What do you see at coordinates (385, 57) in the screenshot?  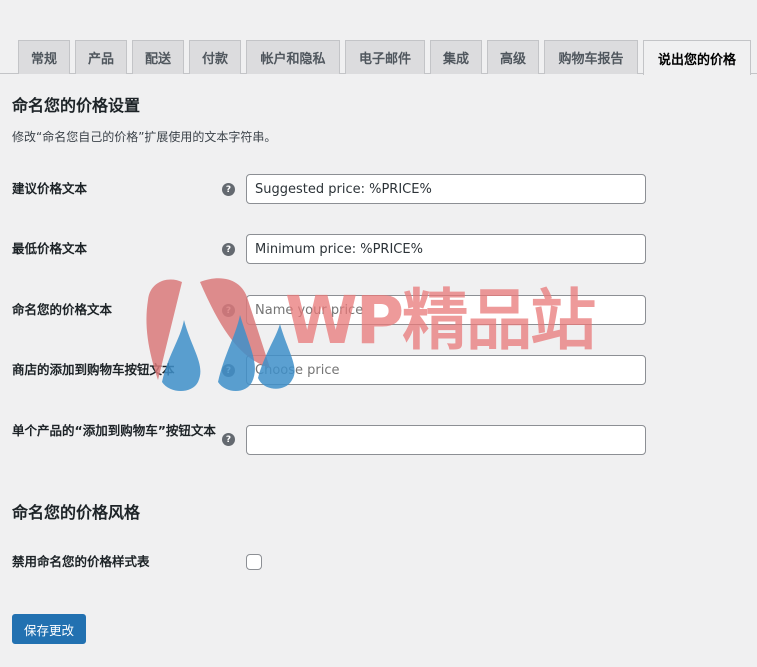 I see `tab-emails: 电子邮件` at bounding box center [385, 57].